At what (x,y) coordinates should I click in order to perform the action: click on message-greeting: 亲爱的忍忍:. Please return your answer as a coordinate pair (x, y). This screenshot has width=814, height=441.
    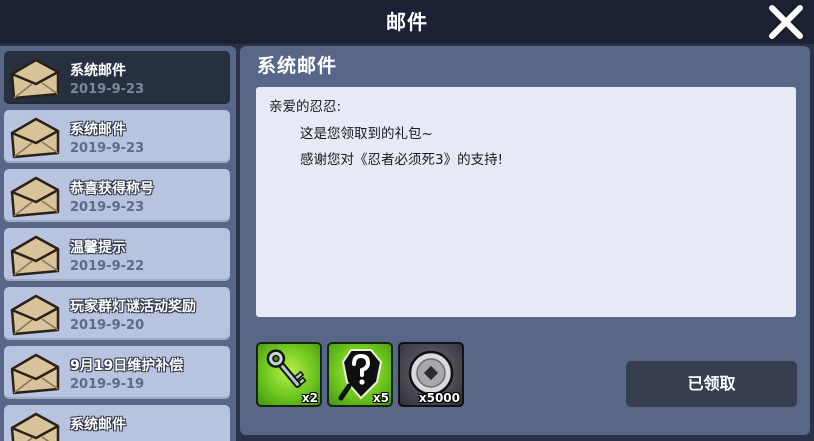
    Looking at the image, I should click on (305, 107).